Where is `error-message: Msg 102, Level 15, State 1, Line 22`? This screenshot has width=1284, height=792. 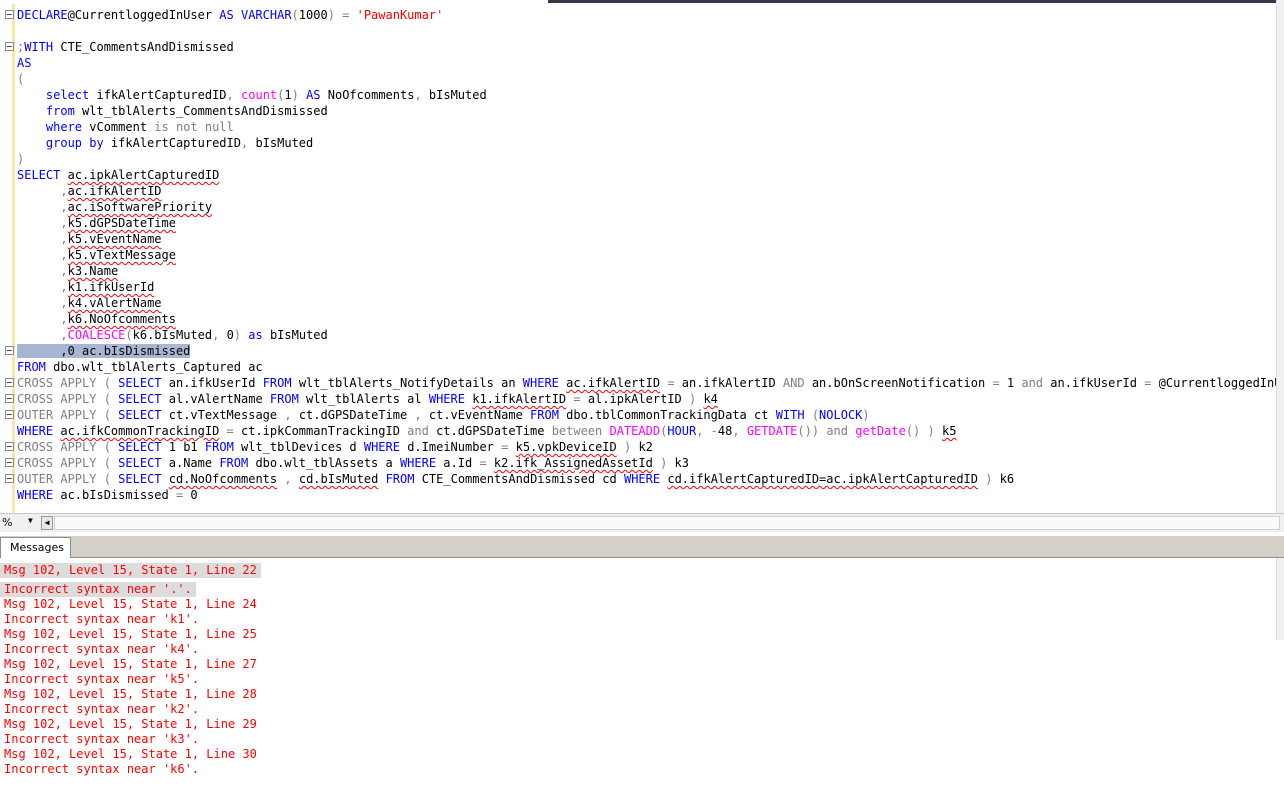
error-message: Msg 102, Level 15, State 1, Line 22 is located at coordinates (130, 570).